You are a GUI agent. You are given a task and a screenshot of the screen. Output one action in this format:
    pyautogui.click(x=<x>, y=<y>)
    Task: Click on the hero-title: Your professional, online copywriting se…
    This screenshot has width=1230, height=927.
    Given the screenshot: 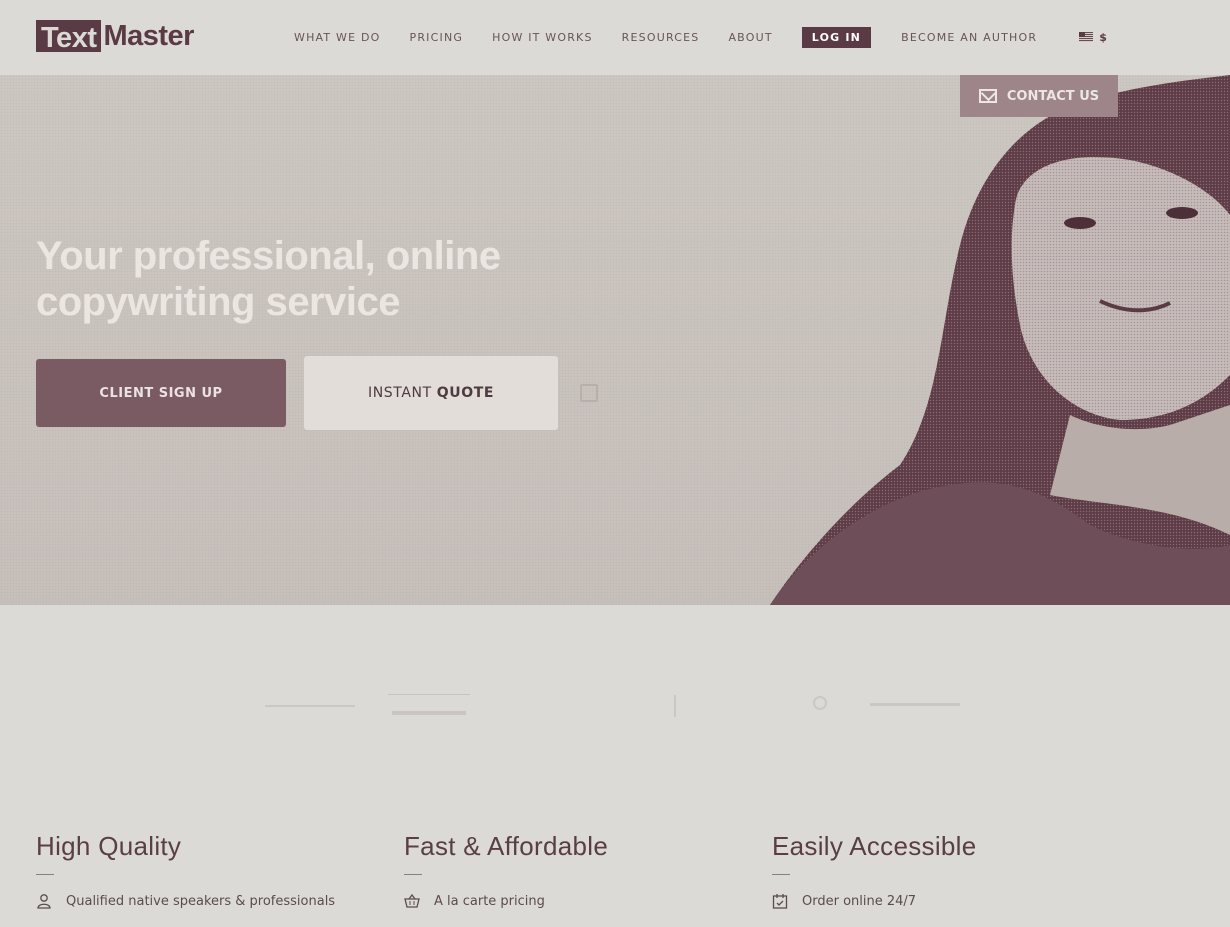 What is the action you would take?
    pyautogui.click(x=296, y=279)
    